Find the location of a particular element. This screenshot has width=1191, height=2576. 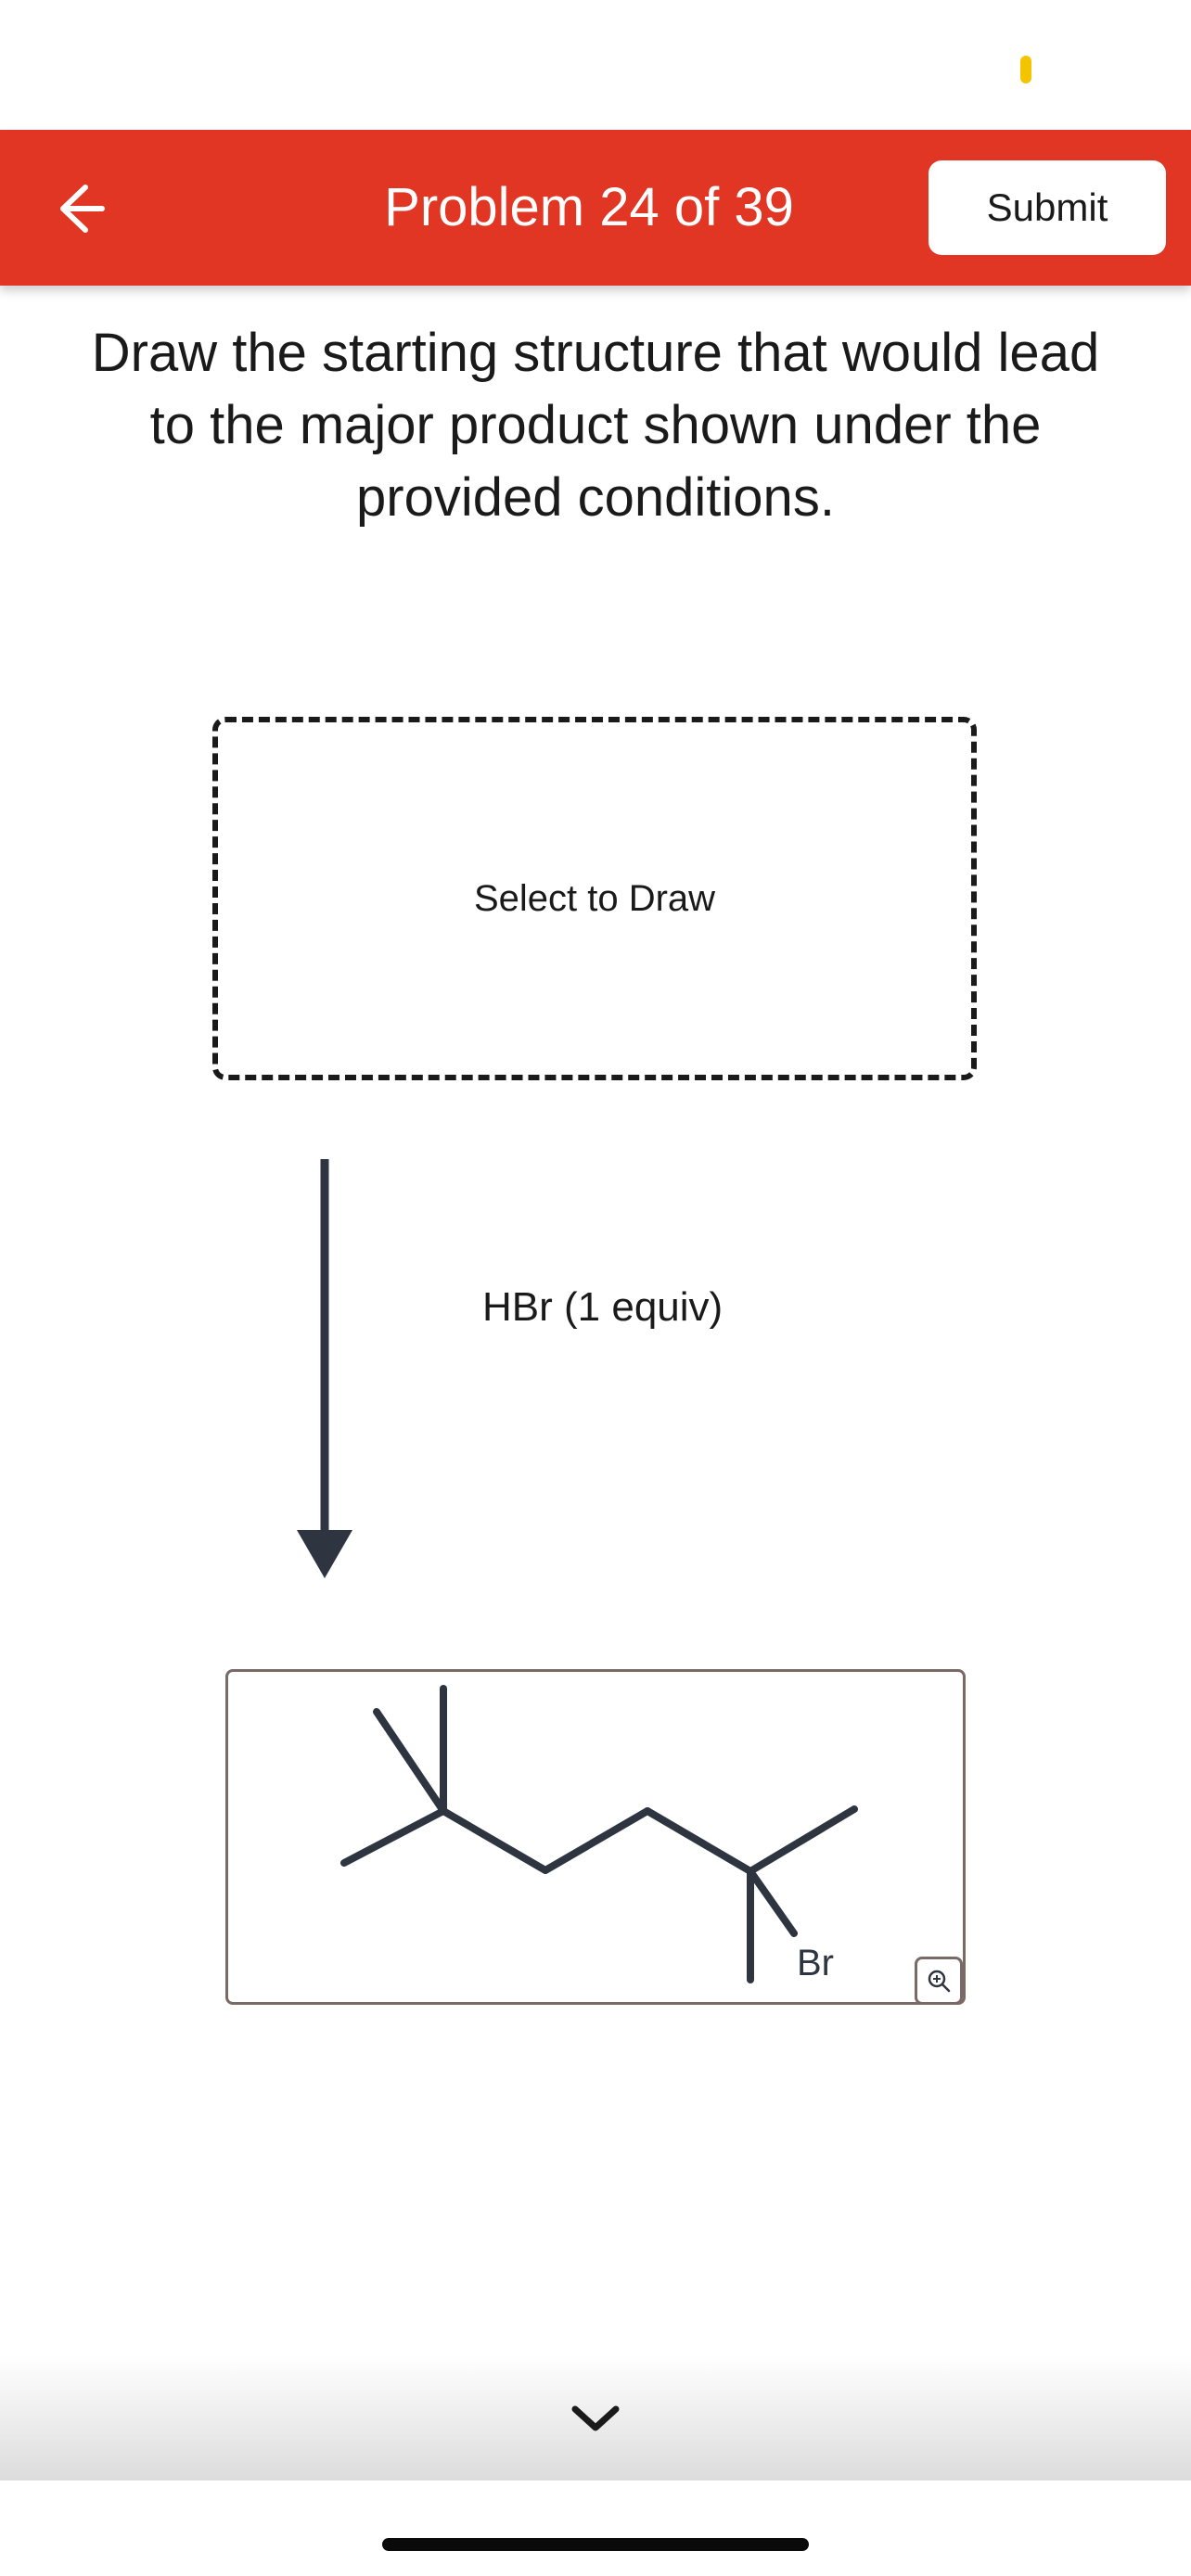

zoom-button is located at coordinates (939, 1981).